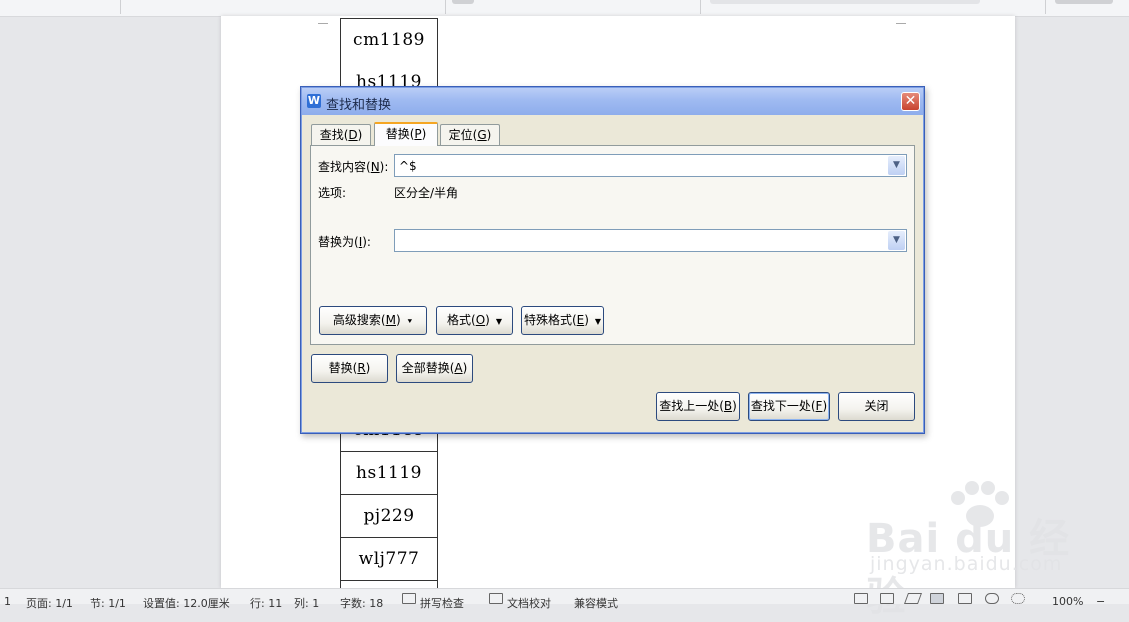 This screenshot has height=622, width=1129. What do you see at coordinates (349, 368) in the screenshot?
I see `replace-button: 替换(R)` at bounding box center [349, 368].